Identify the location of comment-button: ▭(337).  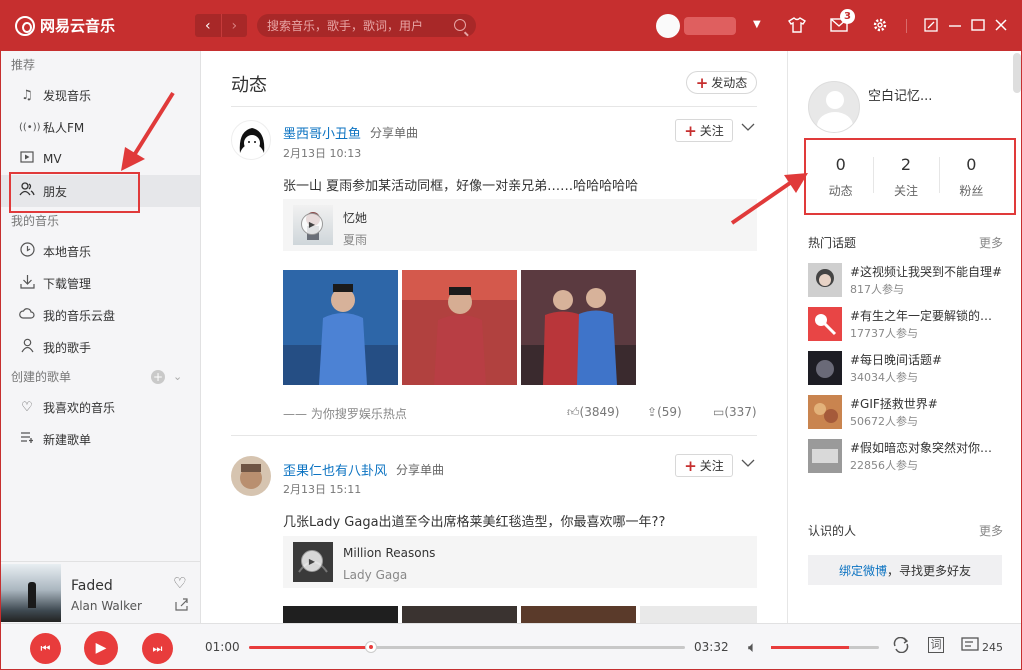
(735, 412).